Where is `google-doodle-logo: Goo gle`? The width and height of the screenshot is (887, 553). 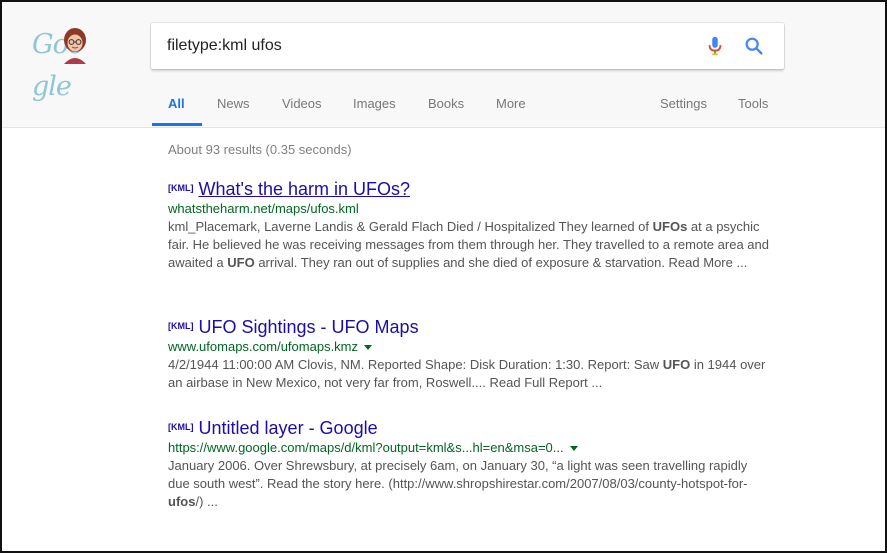 google-doodle-logo: Goo gle is located at coordinates (74, 63).